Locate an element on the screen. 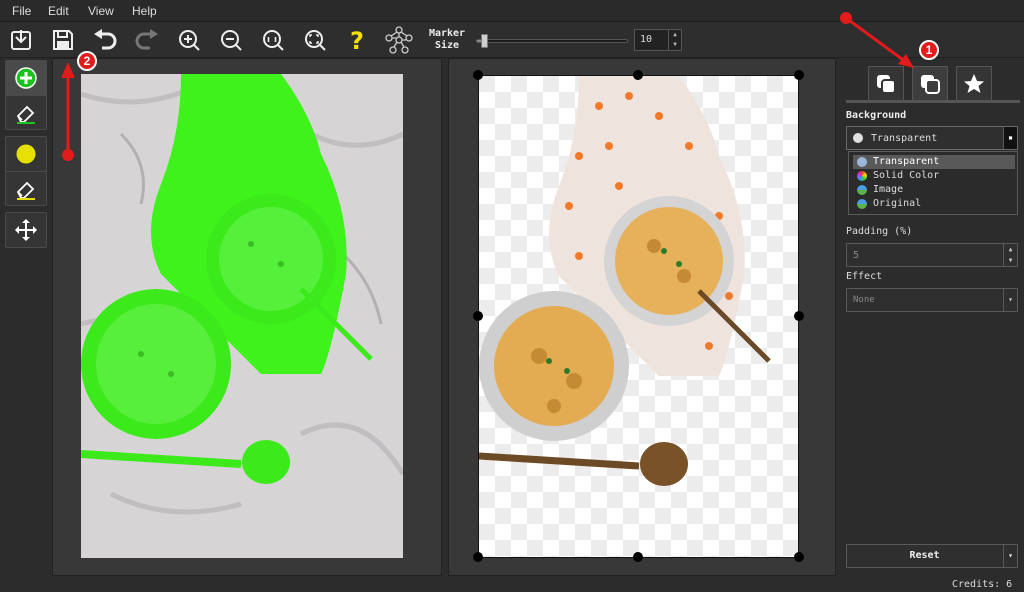 This screenshot has height=592, width=1024. remove-eraser-tool is located at coordinates (26, 188).